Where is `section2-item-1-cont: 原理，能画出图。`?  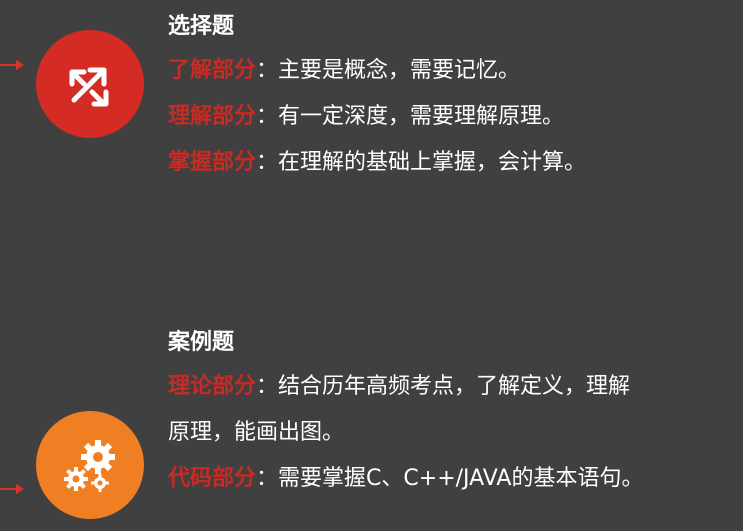 section2-item-1-cont: 原理，能画出图。 is located at coordinates (256, 432).